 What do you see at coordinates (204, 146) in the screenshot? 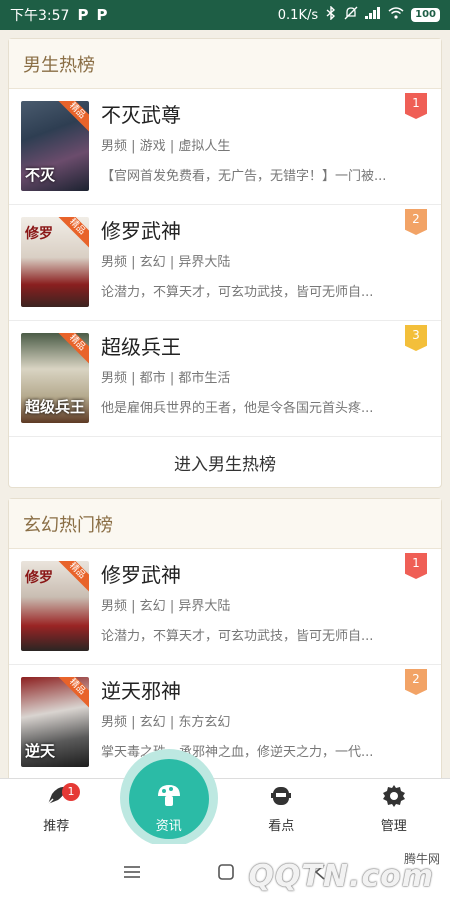
I see `book-subcategory: 虚拟人生` at bounding box center [204, 146].